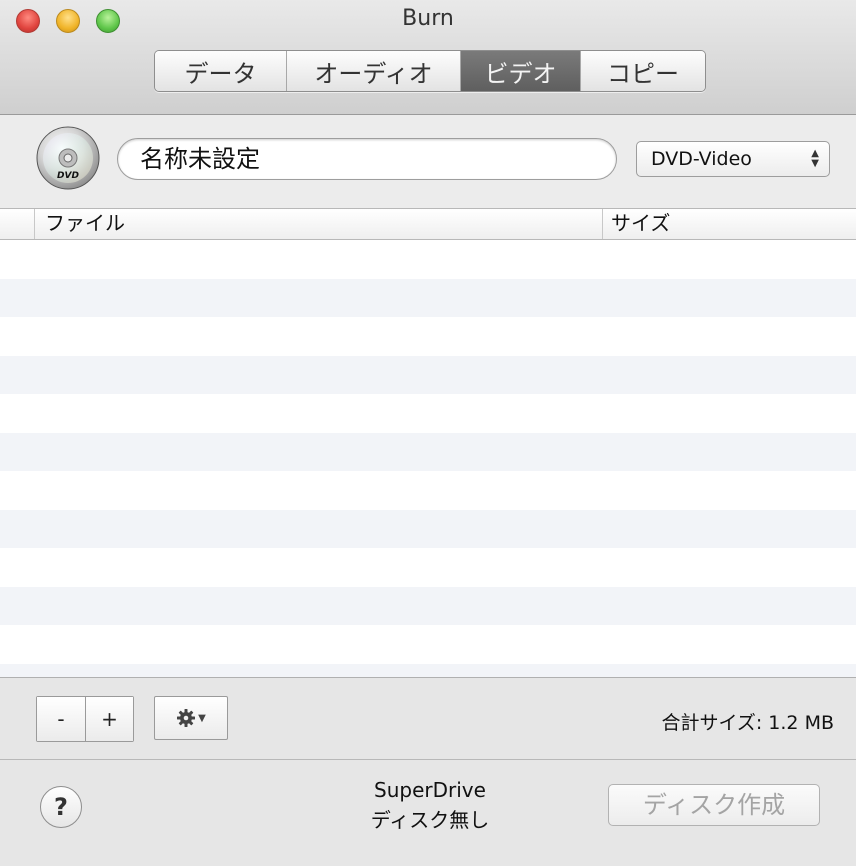 The height and width of the screenshot is (866, 856). Describe the element at coordinates (61, 807) in the screenshot. I see `help-button: ?` at that location.